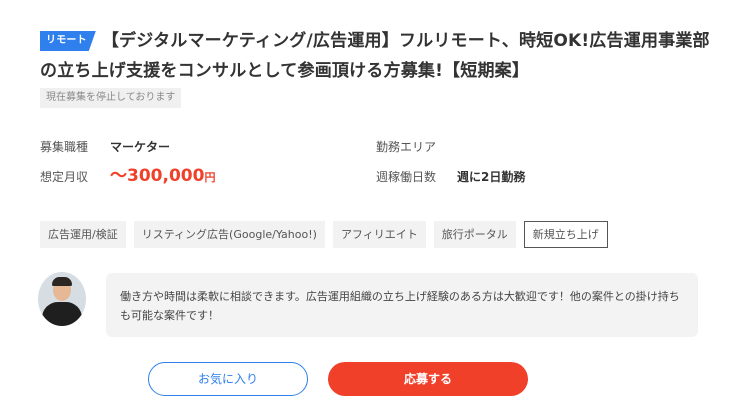 The image size is (734, 418). Describe the element at coordinates (450, 177) in the screenshot. I see `work-days-row: 週稼働日数 週に2日勤務` at that location.